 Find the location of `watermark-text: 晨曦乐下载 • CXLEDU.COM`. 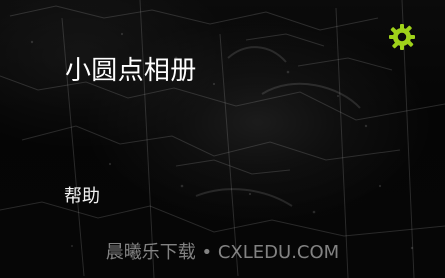

watermark-text: 晨曦乐下载 • CXLEDU.COM is located at coordinates (222, 252).